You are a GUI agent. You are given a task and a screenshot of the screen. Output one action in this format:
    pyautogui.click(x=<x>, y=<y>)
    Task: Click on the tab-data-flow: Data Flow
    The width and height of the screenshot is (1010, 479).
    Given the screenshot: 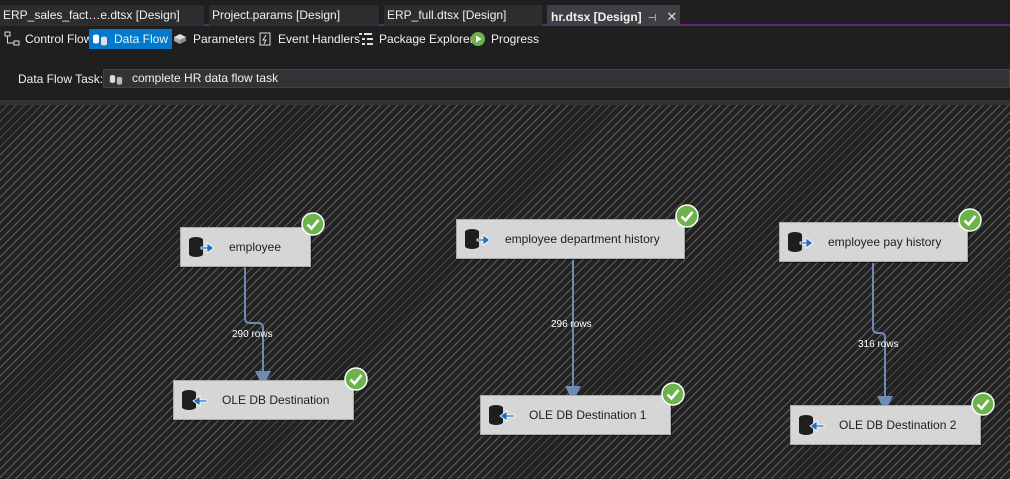 What is the action you would take?
    pyautogui.click(x=131, y=39)
    